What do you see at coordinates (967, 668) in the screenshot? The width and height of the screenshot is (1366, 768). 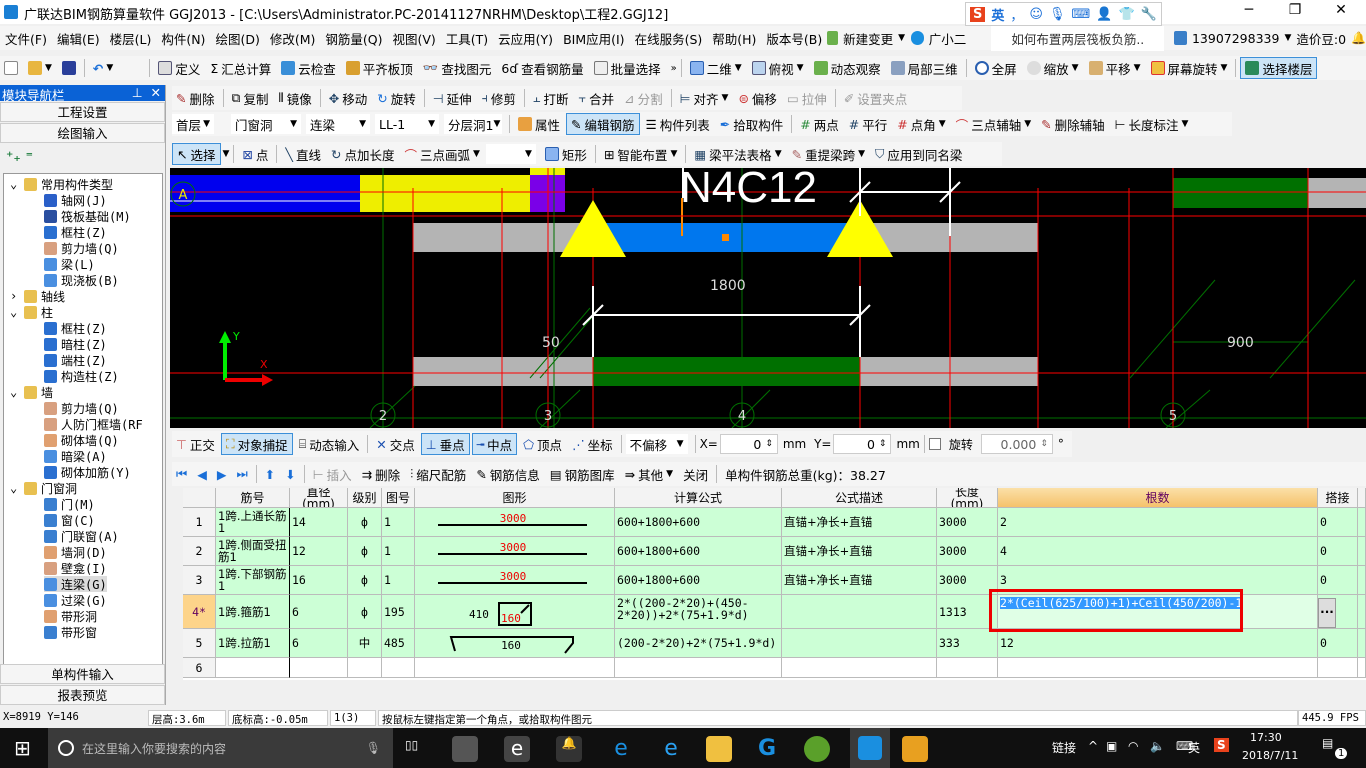 I see `cell-len` at bounding box center [967, 668].